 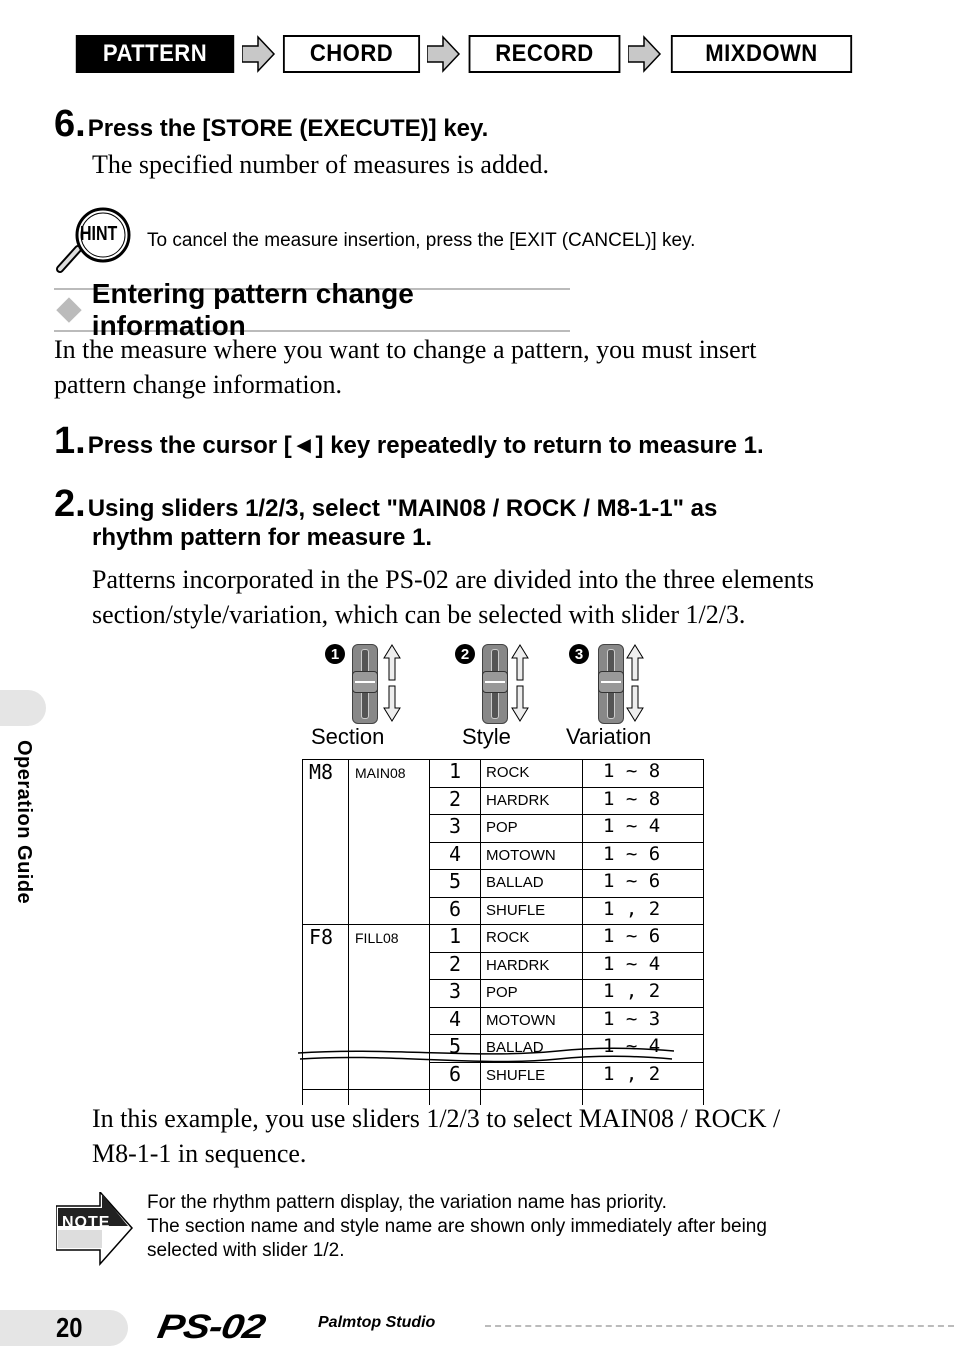 I want to click on note-line: selected with slider 1/2., so click(x=246, y=1250).